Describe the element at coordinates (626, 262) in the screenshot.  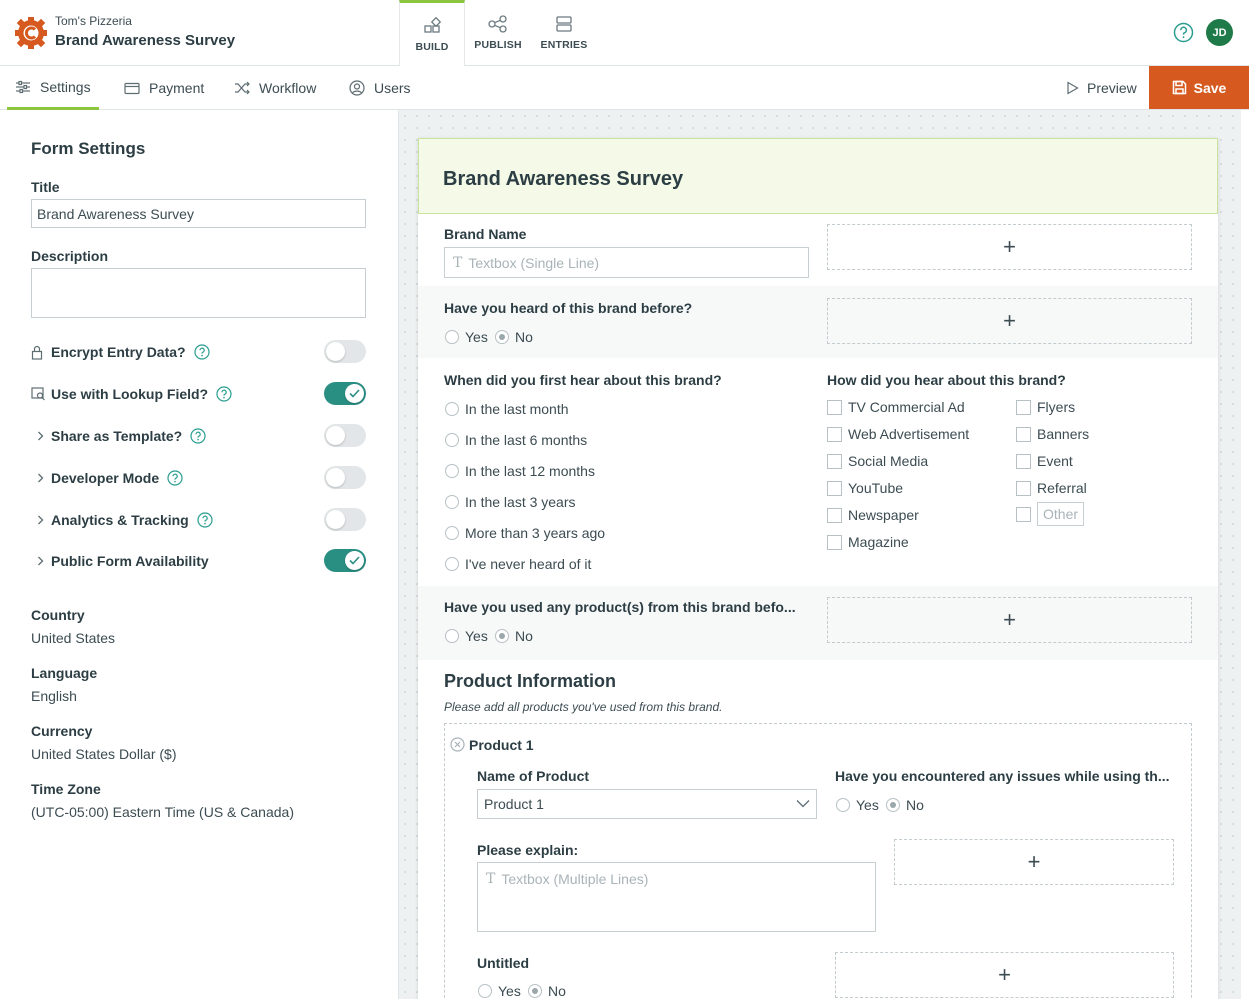
I see `brand-name-input: T Textbox (Single Line)` at that location.